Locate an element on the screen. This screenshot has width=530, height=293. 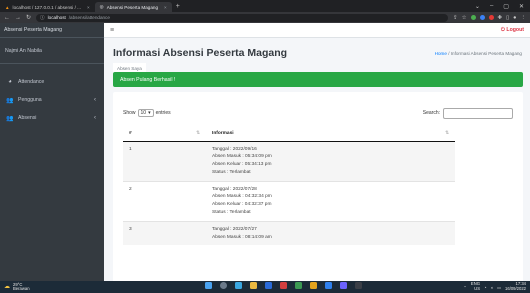
brand-link: Absensi Peserta Magang is located at coordinates (52, 30).